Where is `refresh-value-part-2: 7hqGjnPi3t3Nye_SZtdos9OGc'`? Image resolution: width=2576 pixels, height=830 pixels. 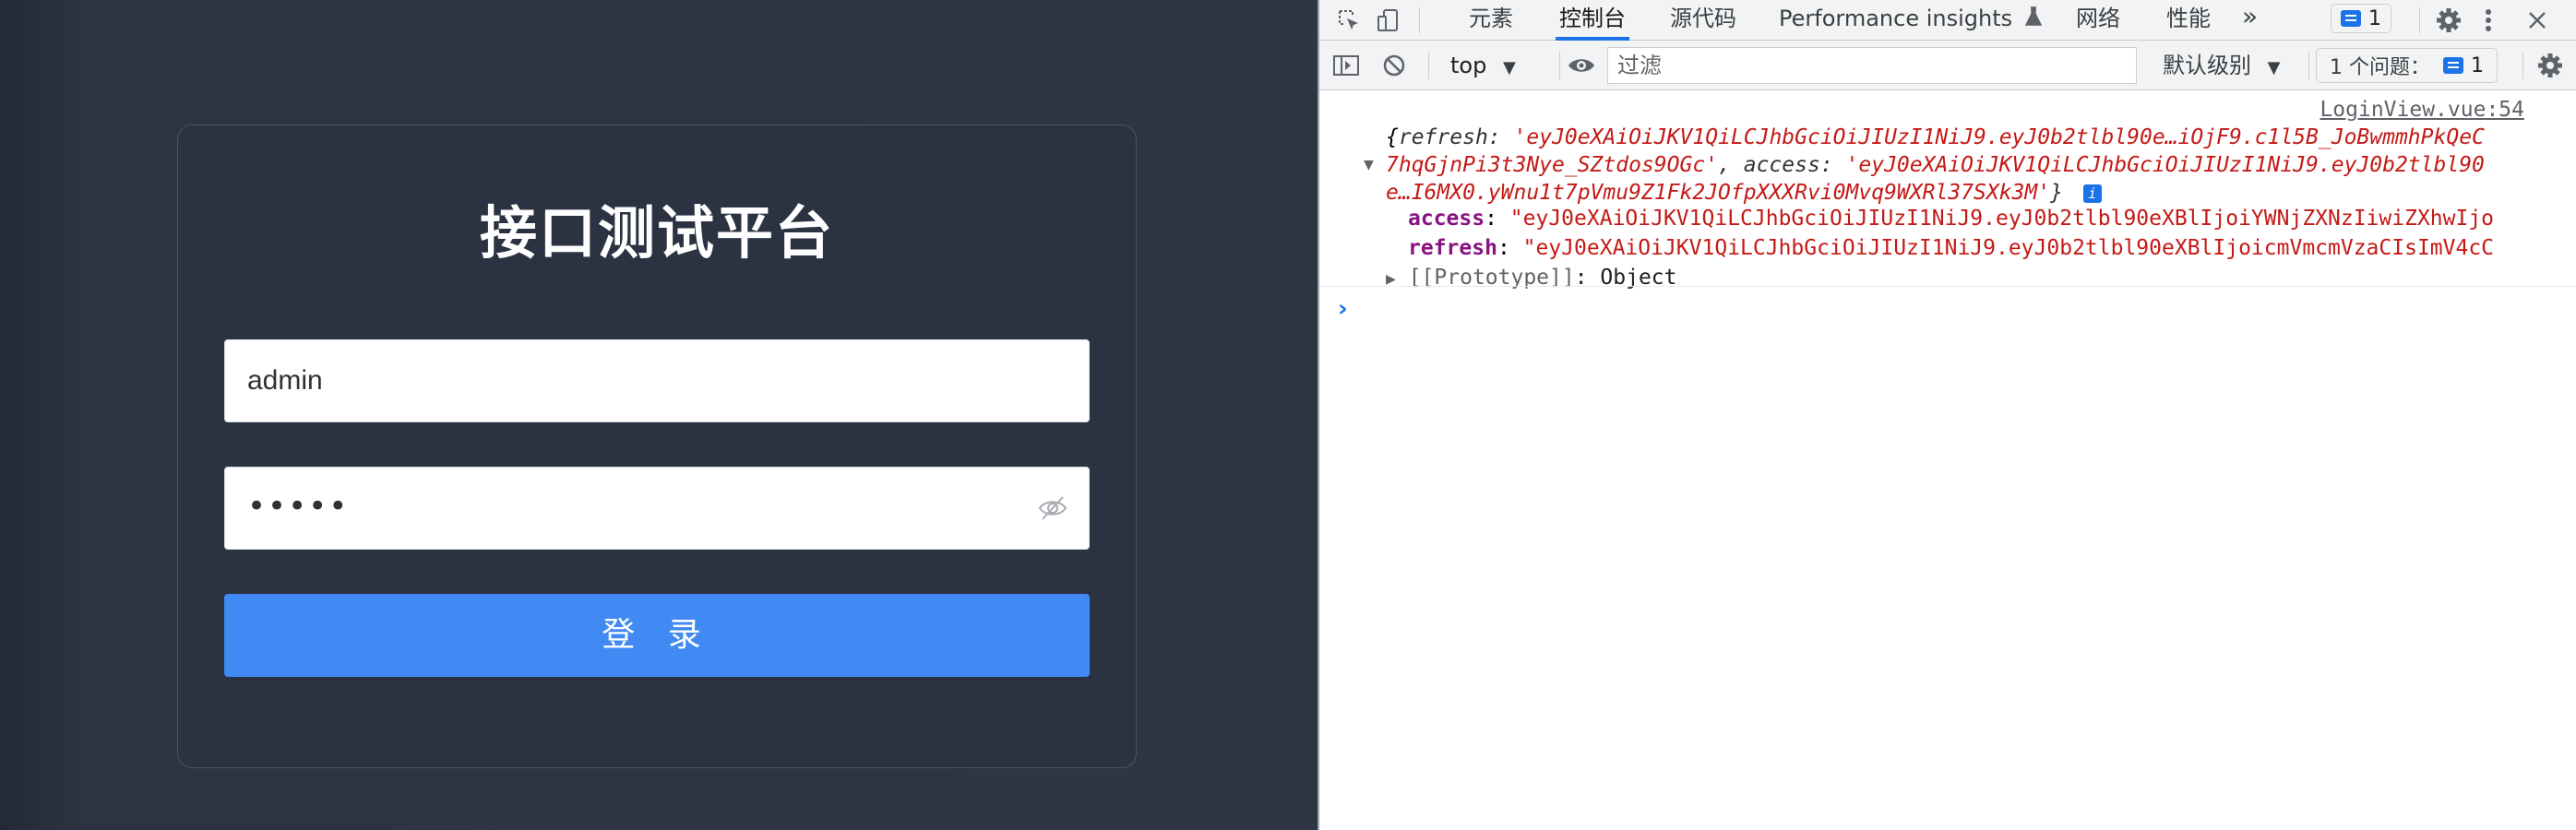
refresh-value-part-2: 7hqGjnPi3t3Nye_SZtdos9OGc' is located at coordinates (1552, 165).